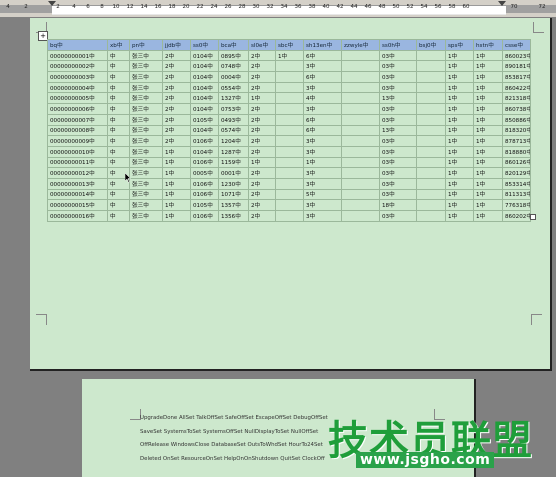 The width and height of the screenshot is (556, 477). What do you see at coordinates (77, 109) in the screenshot?
I see `table-cell: 00000000006中` at bounding box center [77, 109].